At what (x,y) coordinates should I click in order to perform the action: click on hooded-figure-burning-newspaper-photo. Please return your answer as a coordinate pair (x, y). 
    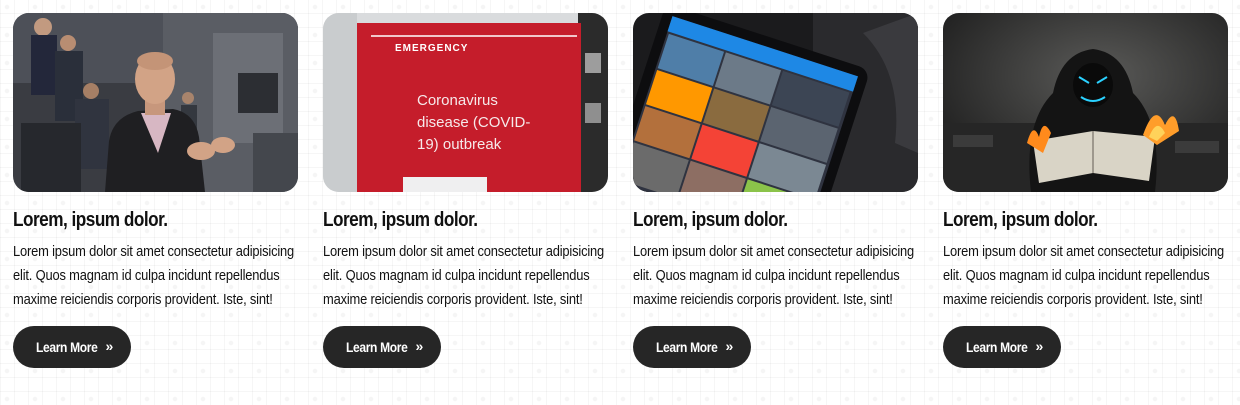
    Looking at the image, I should click on (1085, 102).